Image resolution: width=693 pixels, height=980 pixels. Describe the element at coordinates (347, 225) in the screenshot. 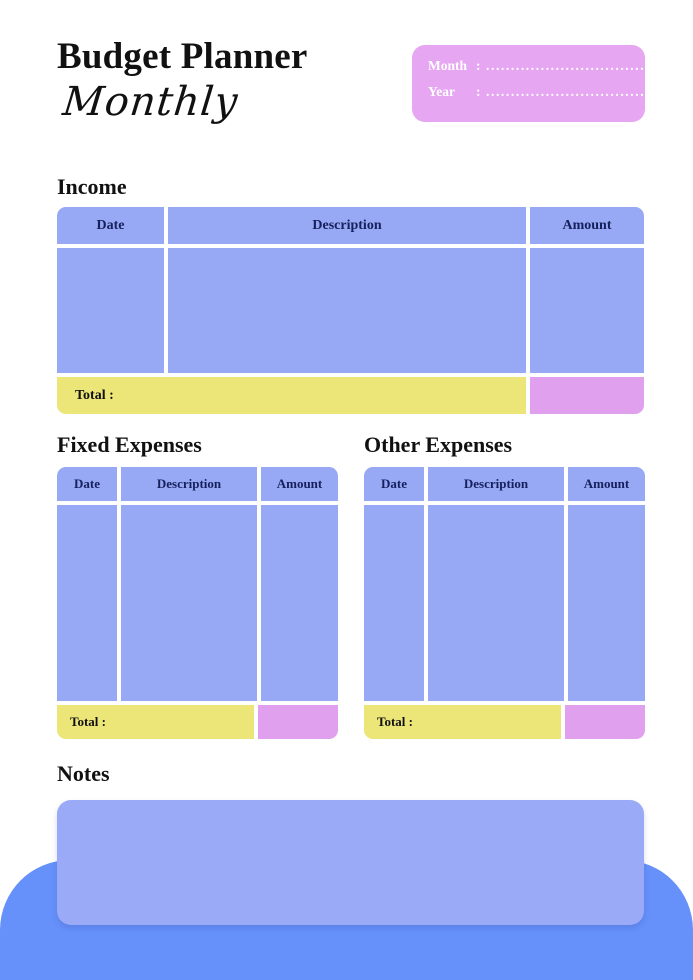

I see `income-header-description: Description` at that location.